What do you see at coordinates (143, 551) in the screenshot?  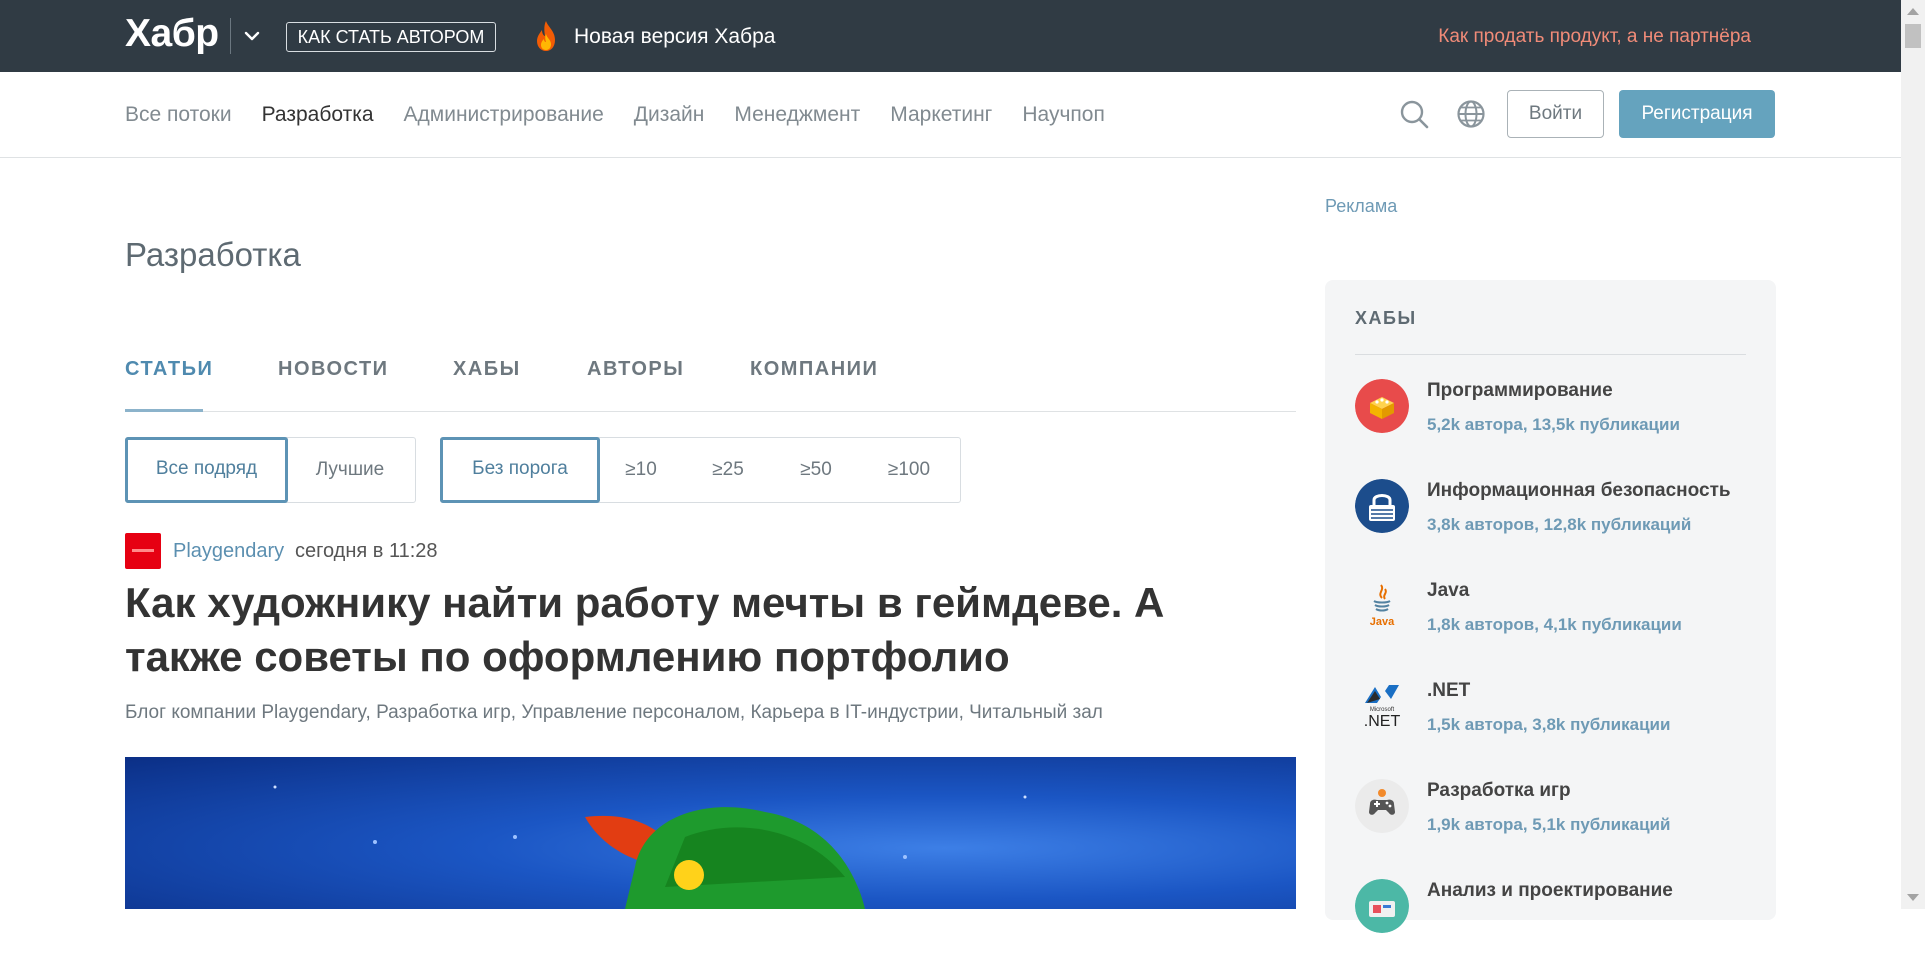 I see `company-avatar` at bounding box center [143, 551].